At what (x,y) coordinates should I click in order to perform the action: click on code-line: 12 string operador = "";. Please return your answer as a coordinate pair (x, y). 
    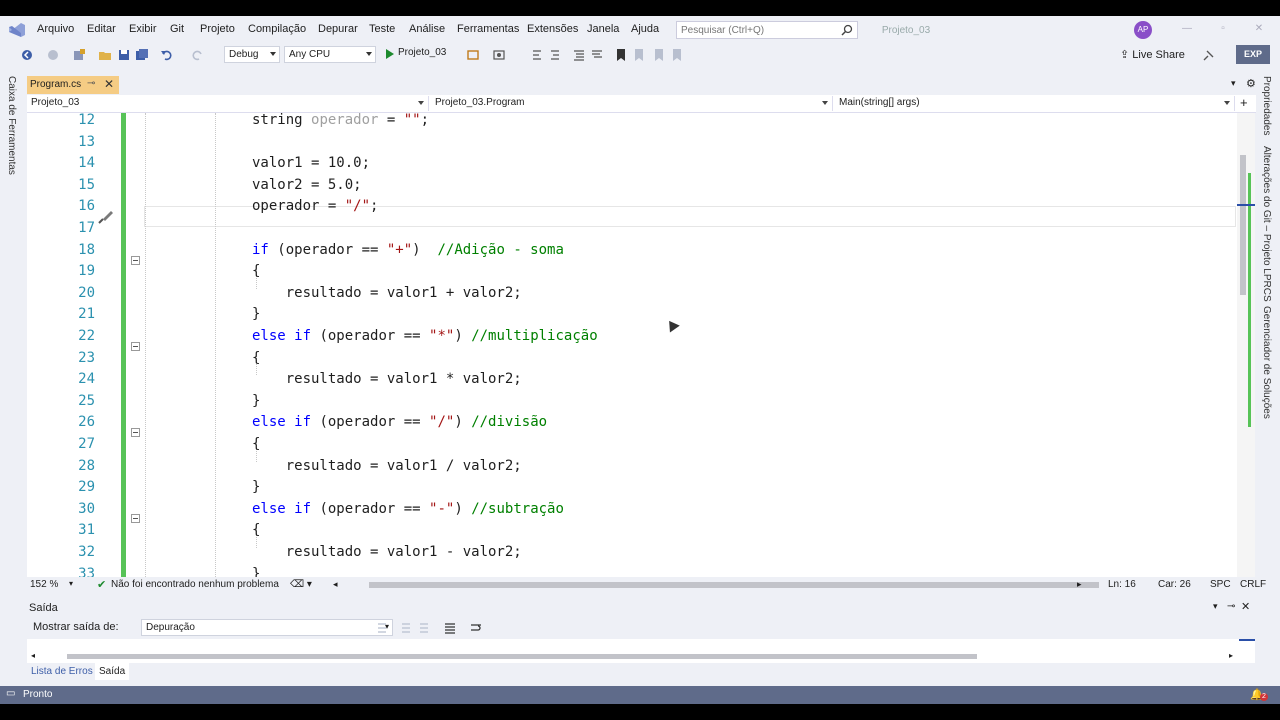
    Looking at the image, I should click on (632, 122).